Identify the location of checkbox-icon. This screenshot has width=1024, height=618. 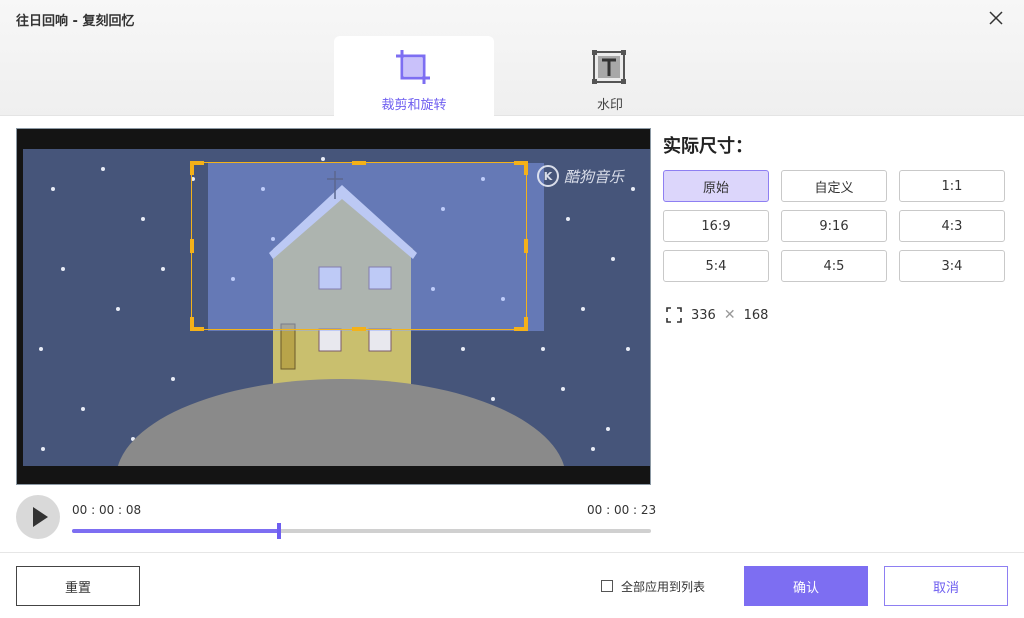
(607, 586).